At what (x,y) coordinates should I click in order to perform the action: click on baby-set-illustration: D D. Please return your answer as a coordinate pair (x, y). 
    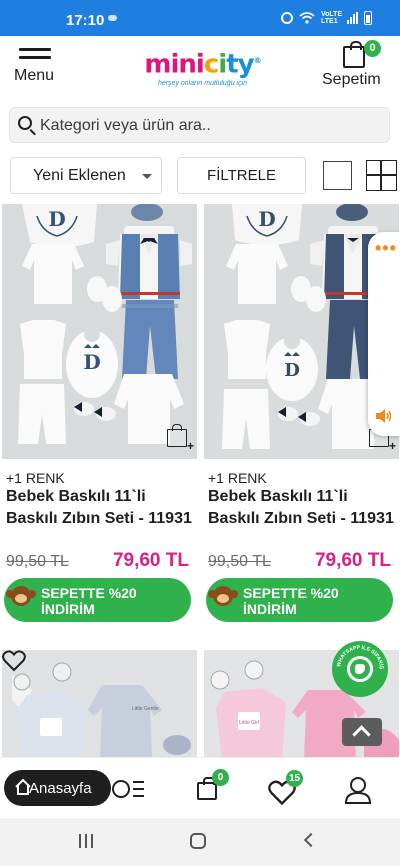
    Looking at the image, I should click on (99, 331).